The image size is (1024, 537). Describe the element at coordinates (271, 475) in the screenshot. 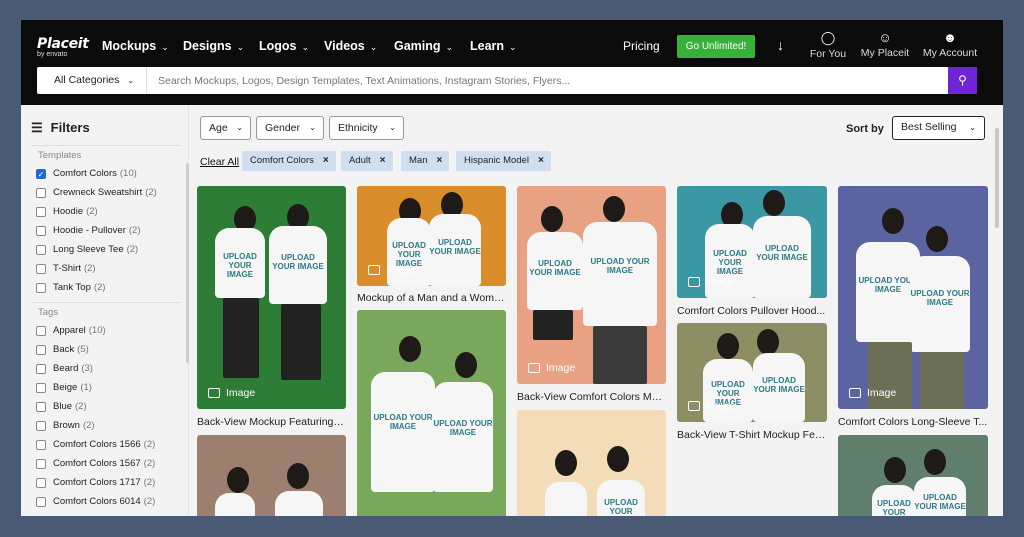

I see `mockup-card-partial` at that location.